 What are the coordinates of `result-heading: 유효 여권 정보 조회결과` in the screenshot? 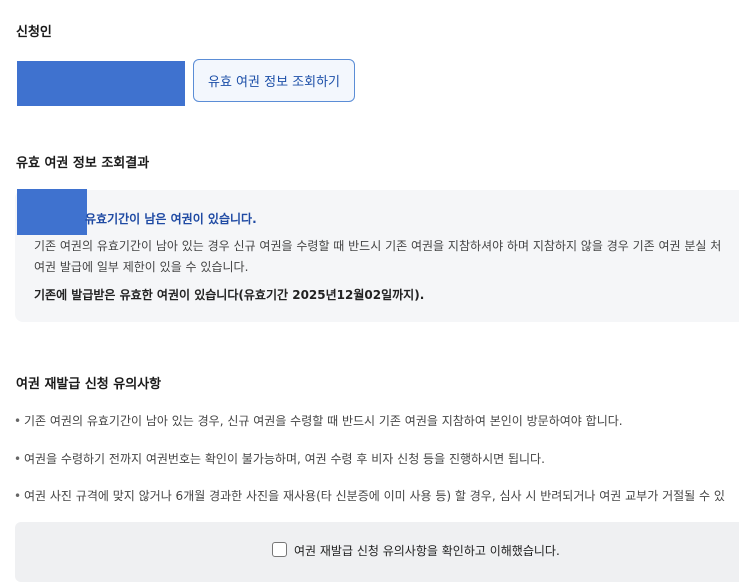 It's located at (83, 163).